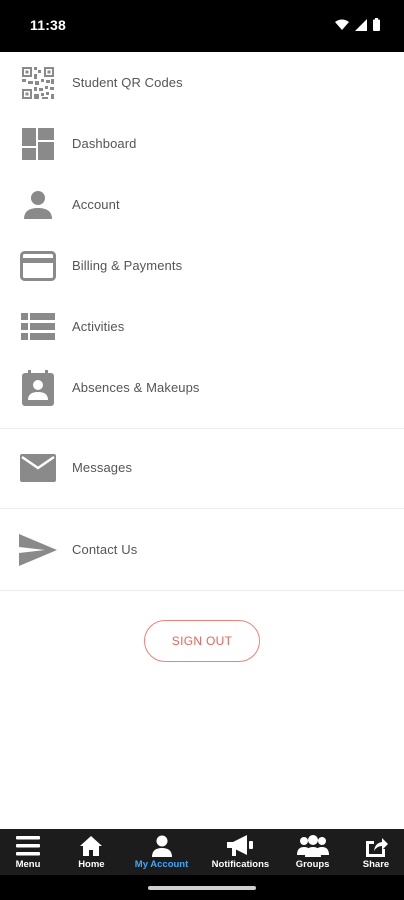  What do you see at coordinates (376, 24) in the screenshot?
I see `battery-icon` at bounding box center [376, 24].